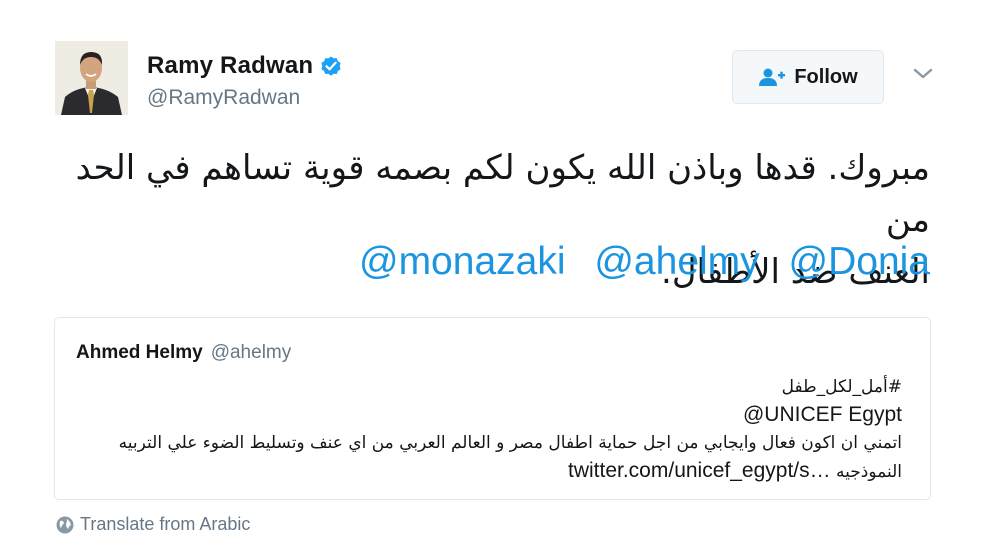 This screenshot has height=550, width=984. Describe the element at coordinates (676, 261) in the screenshot. I see `mention-link-ahelmy: @ahelmy` at that location.